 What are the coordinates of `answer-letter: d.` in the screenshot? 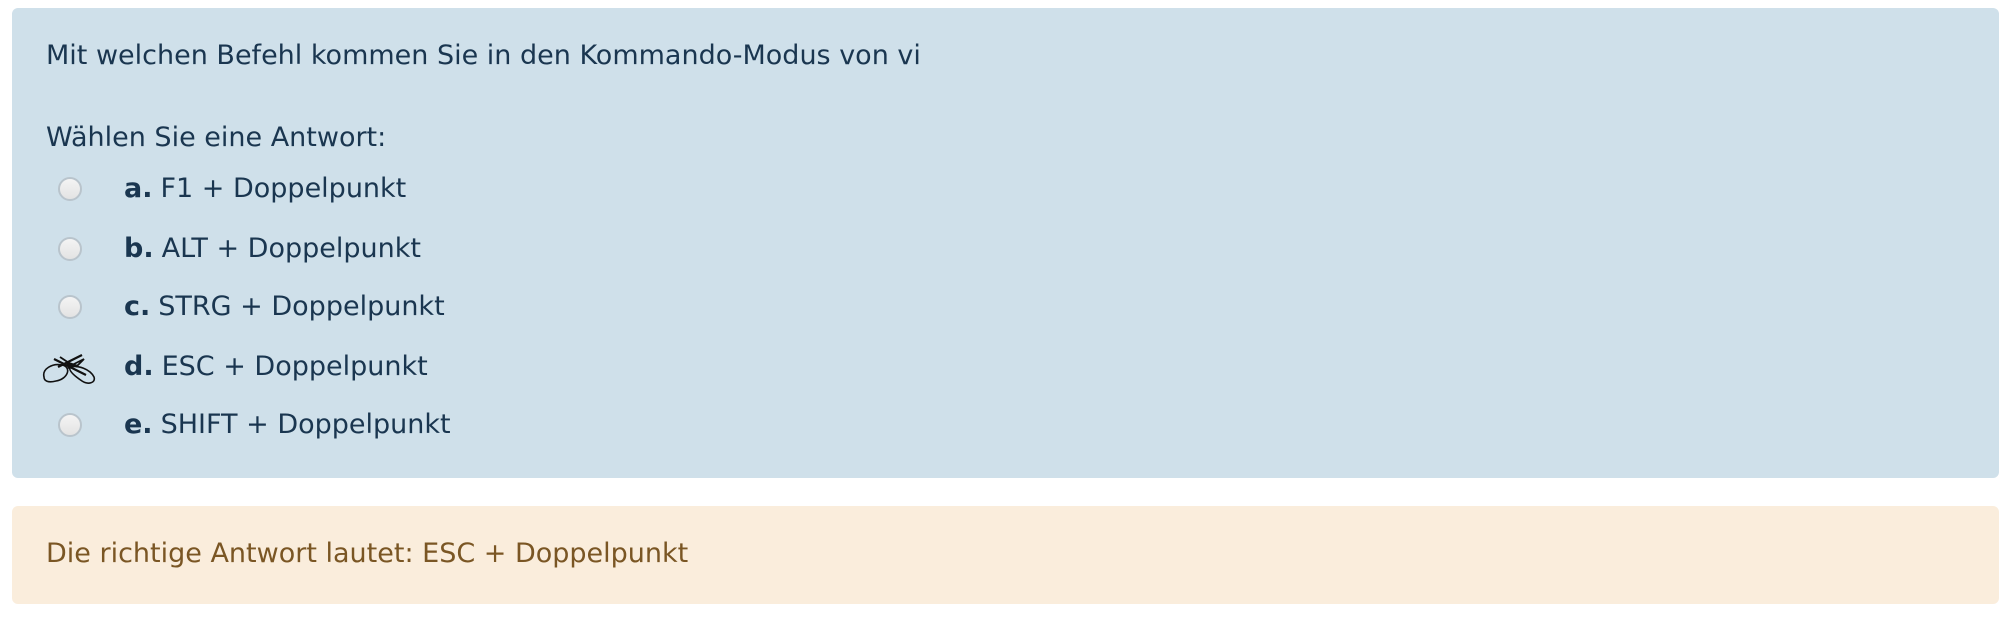 It's located at (139, 366).